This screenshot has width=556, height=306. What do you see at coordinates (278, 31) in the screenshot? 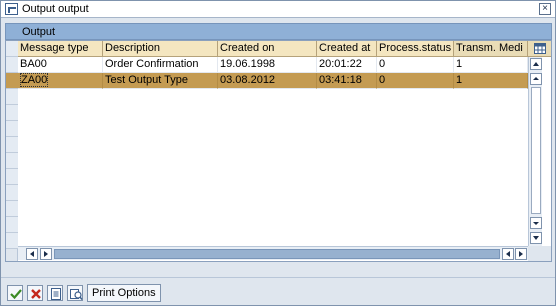
I see `output-group-header: Output` at bounding box center [278, 31].